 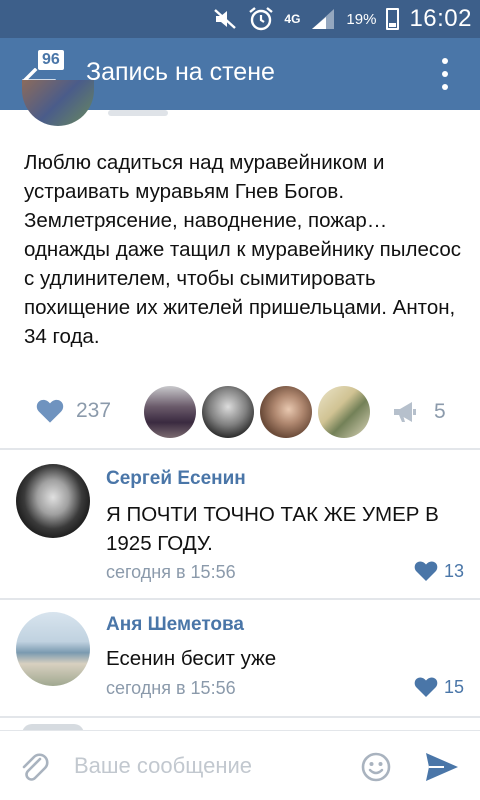 I want to click on message-input, so click(x=209, y=766).